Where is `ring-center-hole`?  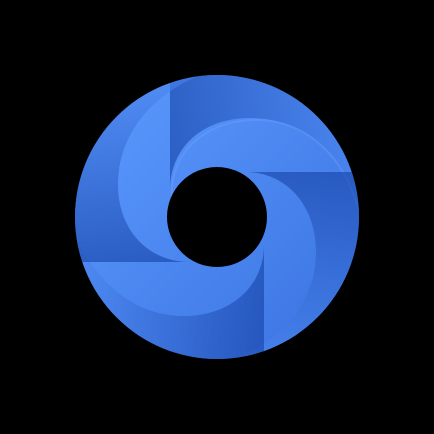
ring-center-hole is located at coordinates (217, 217).